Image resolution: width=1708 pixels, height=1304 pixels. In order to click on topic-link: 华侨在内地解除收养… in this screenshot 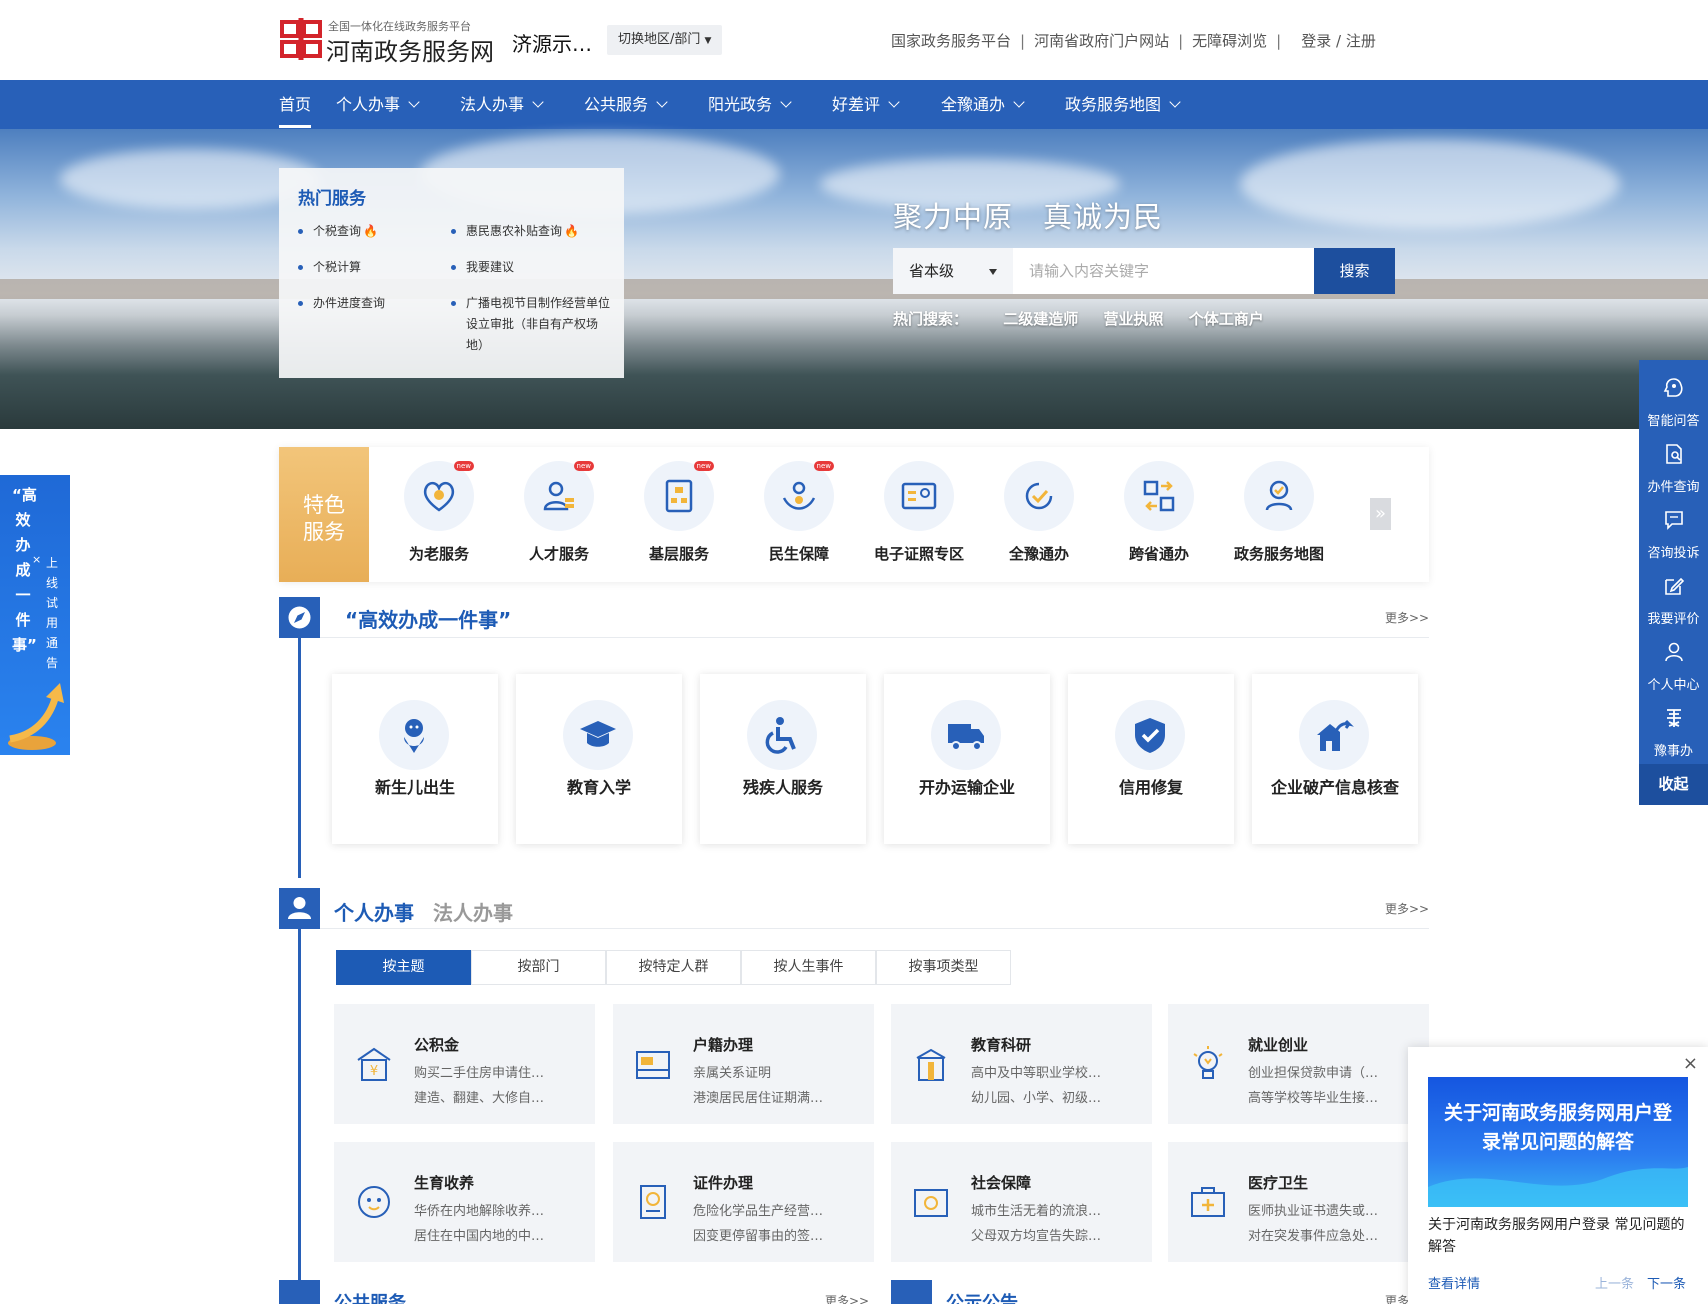, I will do `click(499, 1209)`.